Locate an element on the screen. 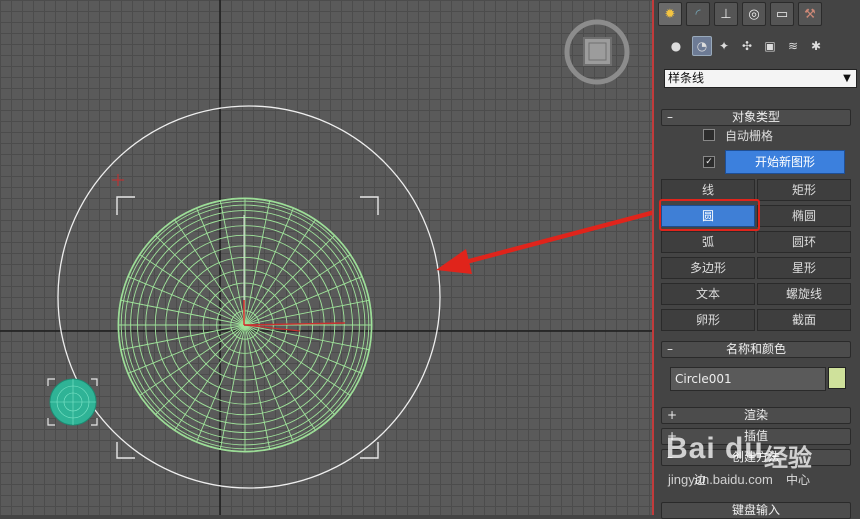 Image resolution: width=860 pixels, height=519 pixels. object-color-swatch is located at coordinates (837, 378).